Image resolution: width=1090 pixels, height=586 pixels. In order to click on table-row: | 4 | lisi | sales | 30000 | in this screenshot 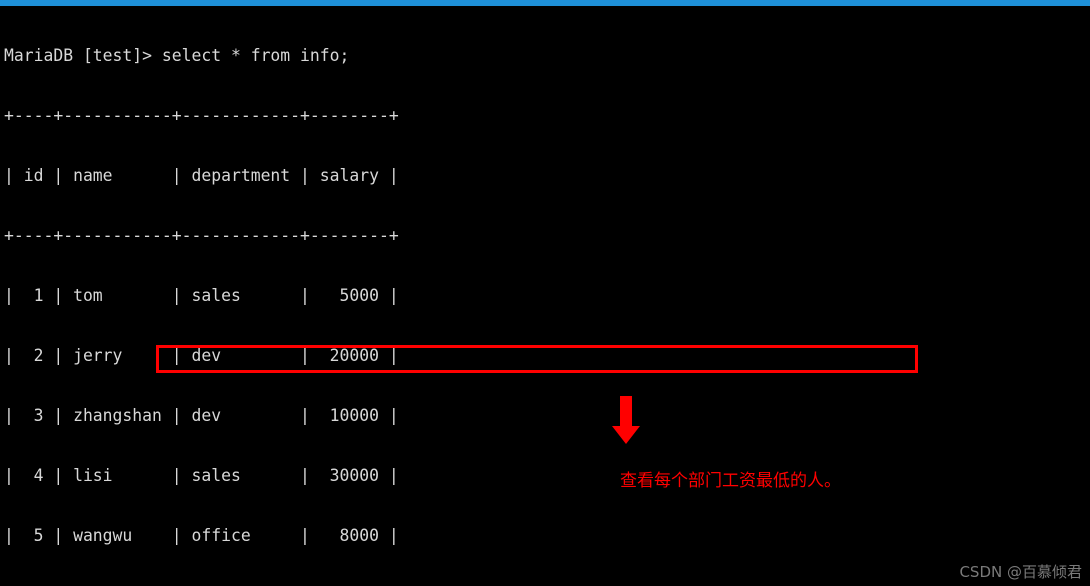, I will do `click(201, 475)`.